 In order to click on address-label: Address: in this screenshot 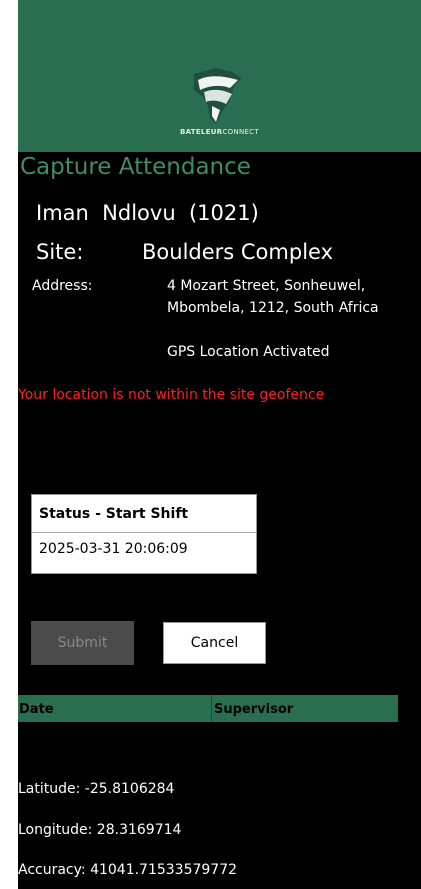, I will do `click(62, 286)`.